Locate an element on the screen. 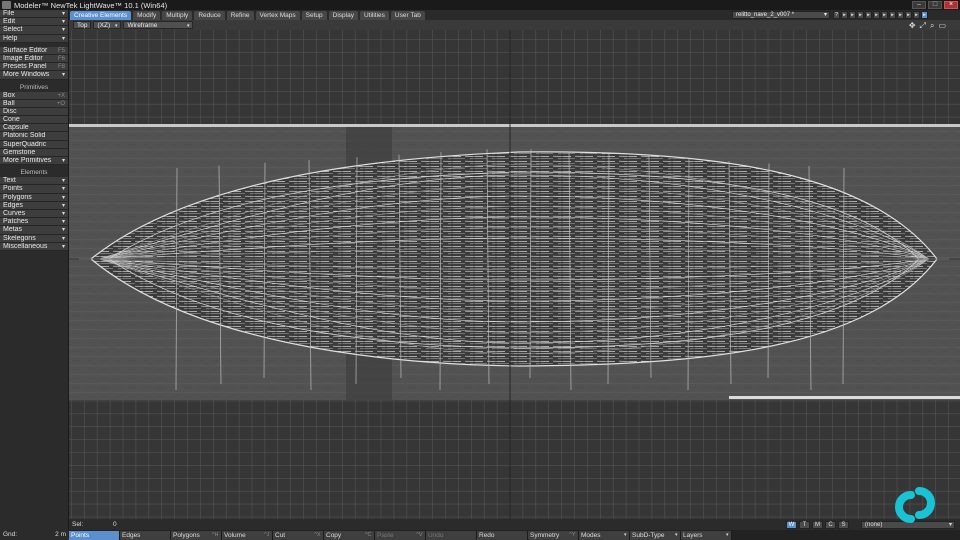 This screenshot has height=540, width=960. shortcut-key: +X is located at coordinates (61, 95).